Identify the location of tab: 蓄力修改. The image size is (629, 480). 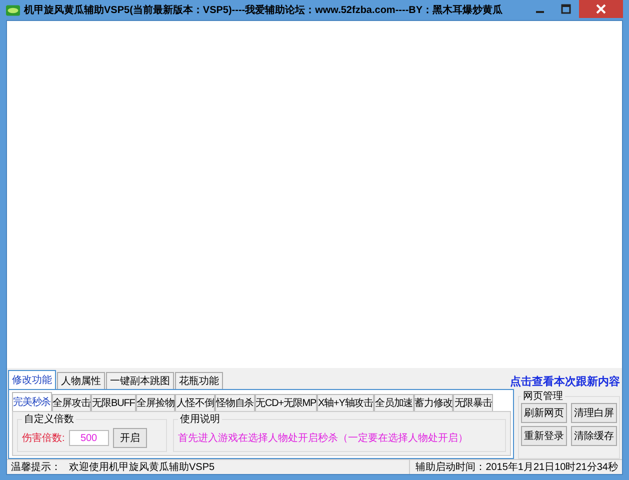
(434, 402).